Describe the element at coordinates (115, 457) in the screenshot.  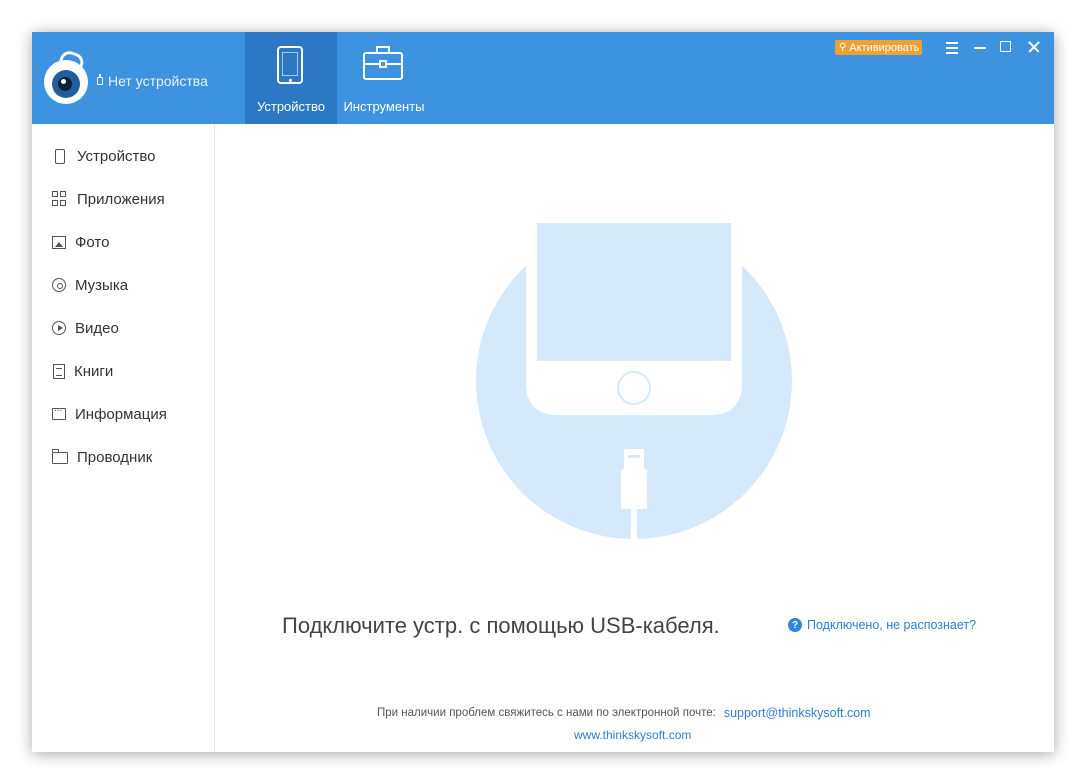
I see `sidebar-item-label: Проводник` at that location.